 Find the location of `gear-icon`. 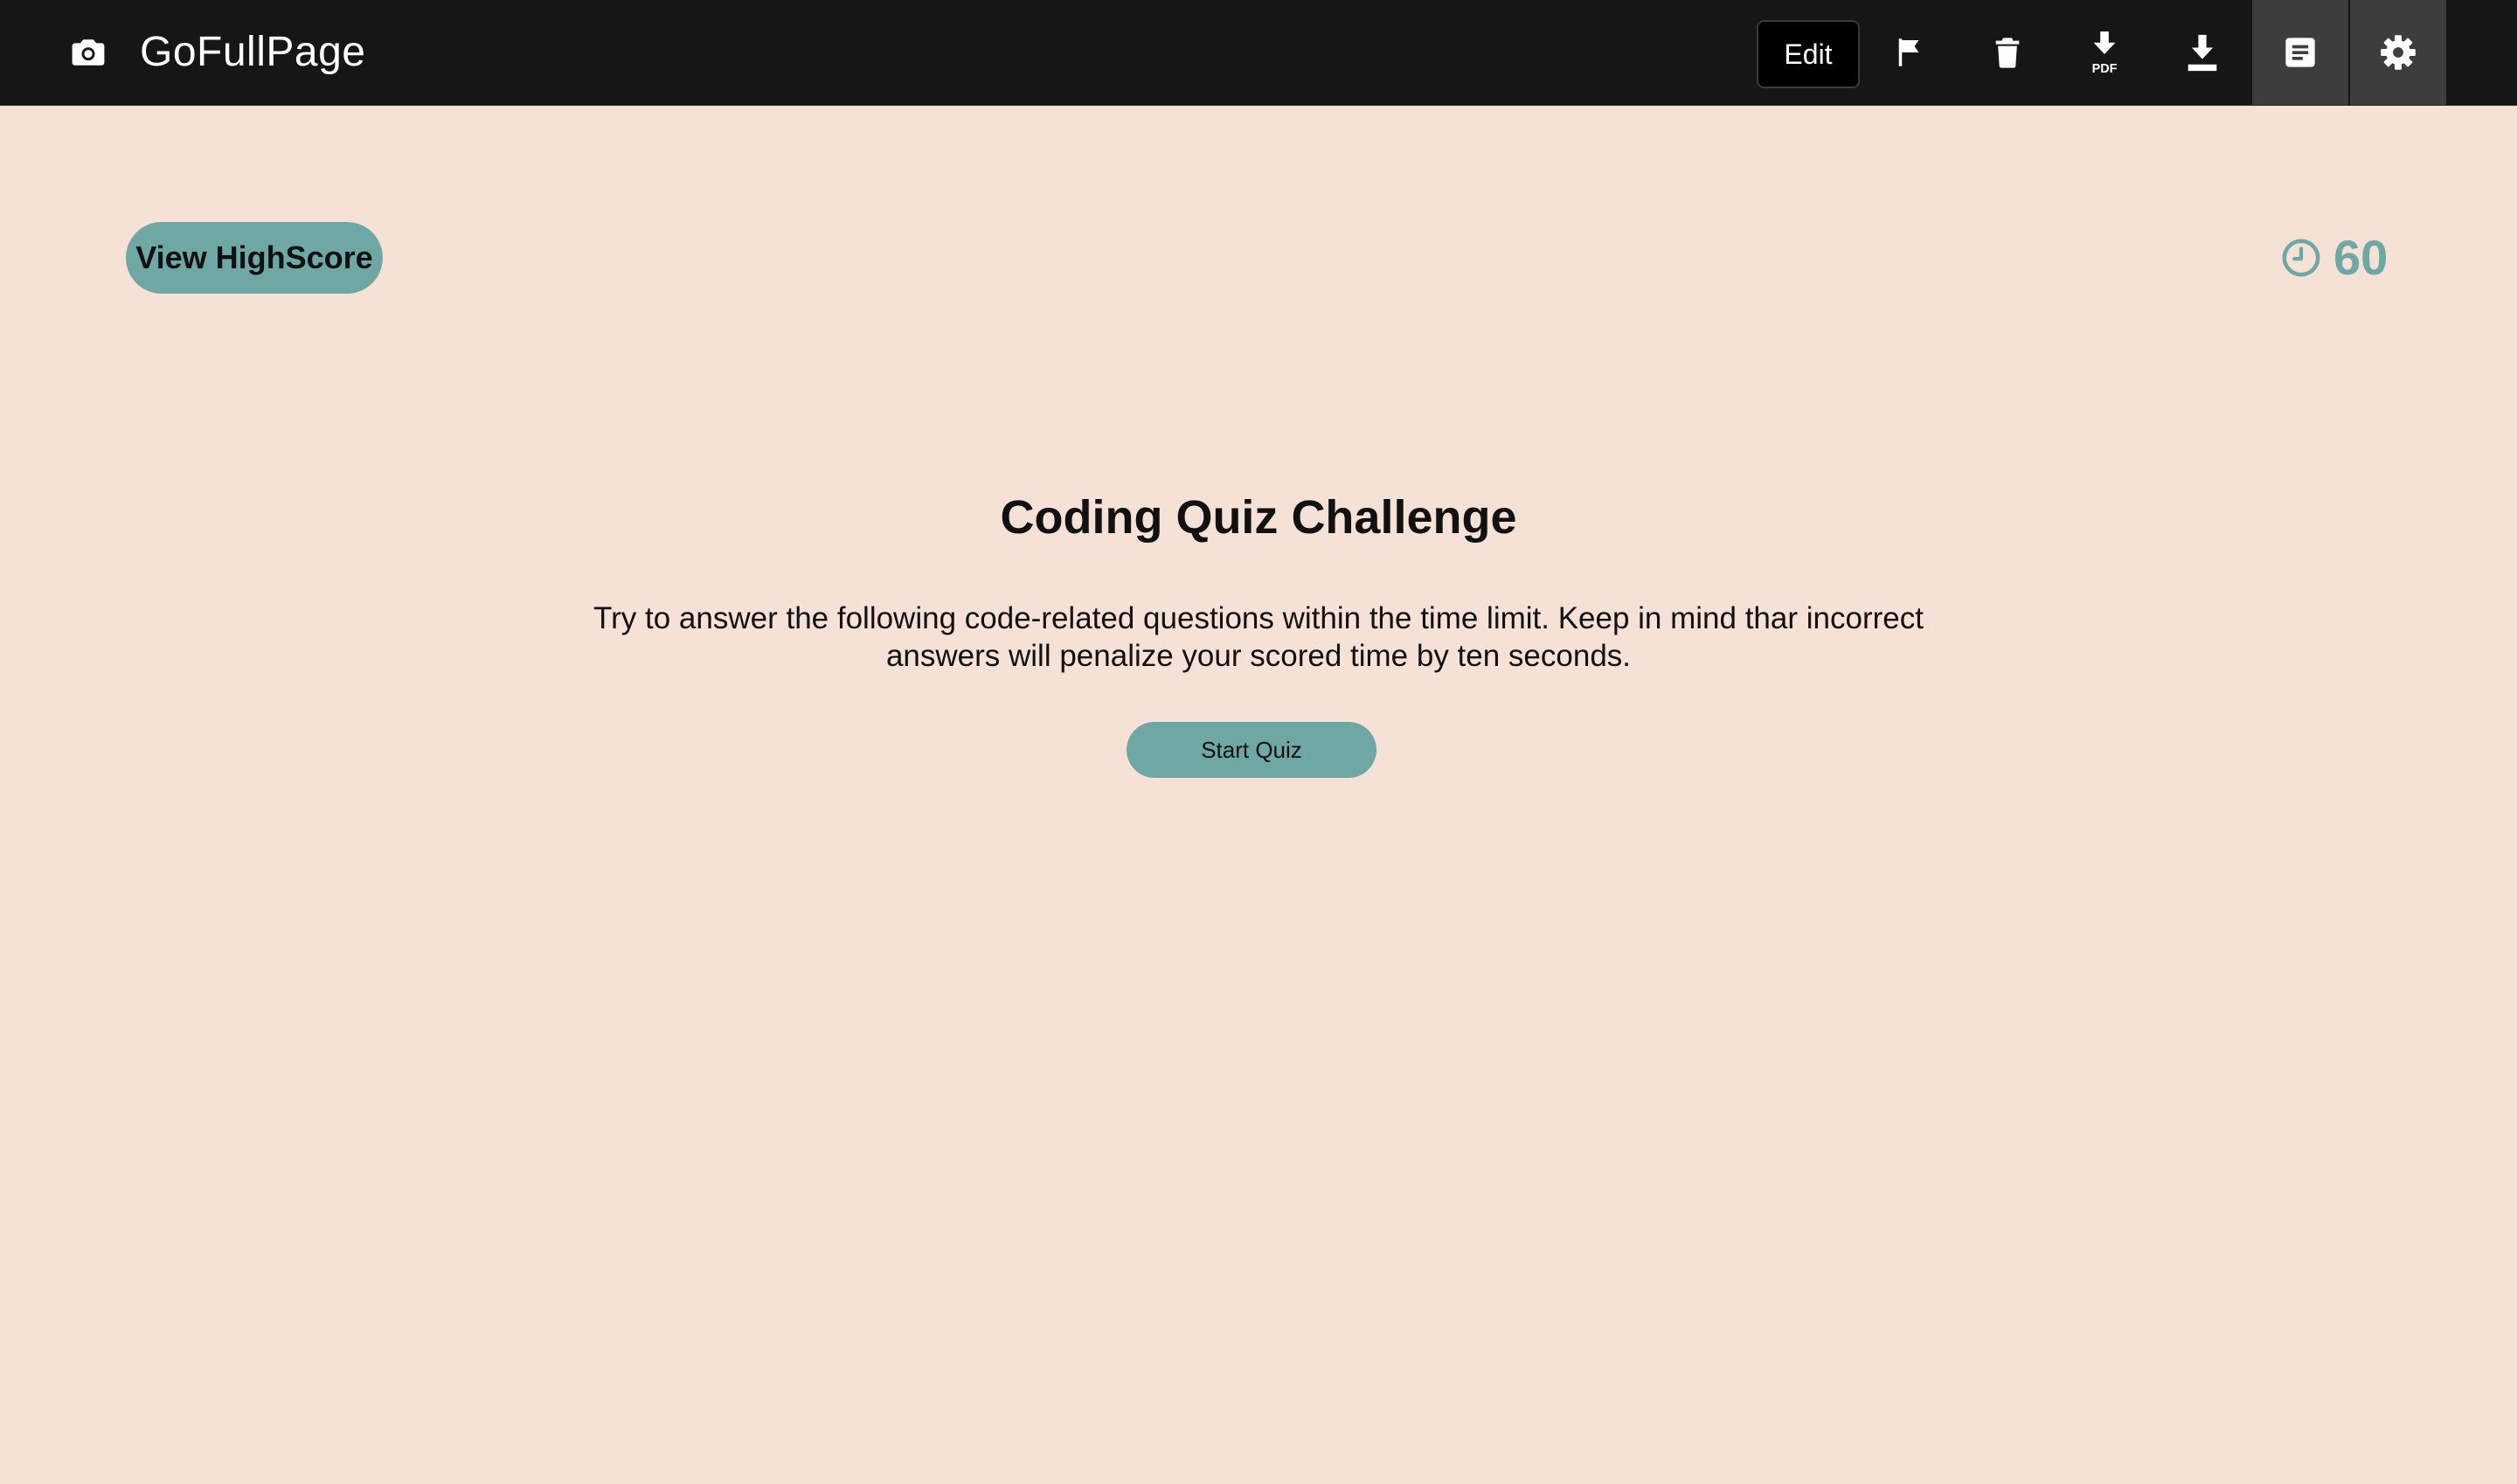

gear-icon is located at coordinates (2398, 52).